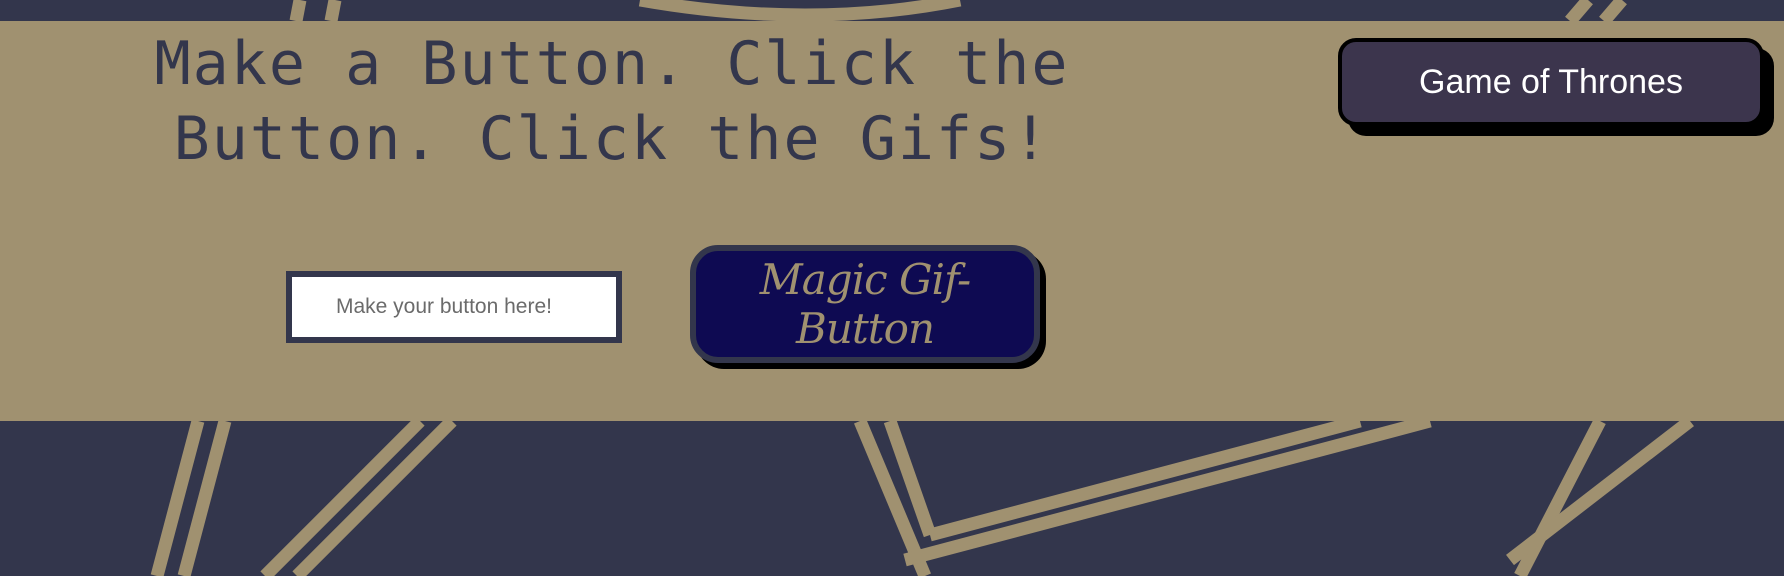 The image size is (1784, 576). I want to click on new-button-input, so click(454, 307).